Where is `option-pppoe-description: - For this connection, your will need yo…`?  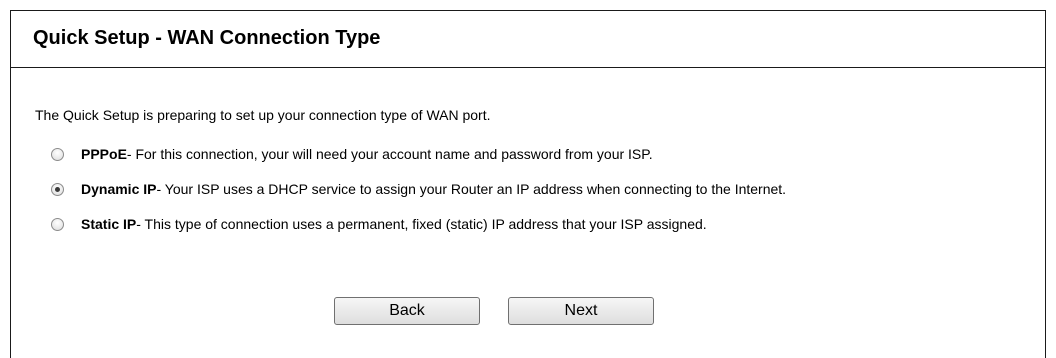
option-pppoe-description: - For this connection, your will need yo… is located at coordinates (389, 154).